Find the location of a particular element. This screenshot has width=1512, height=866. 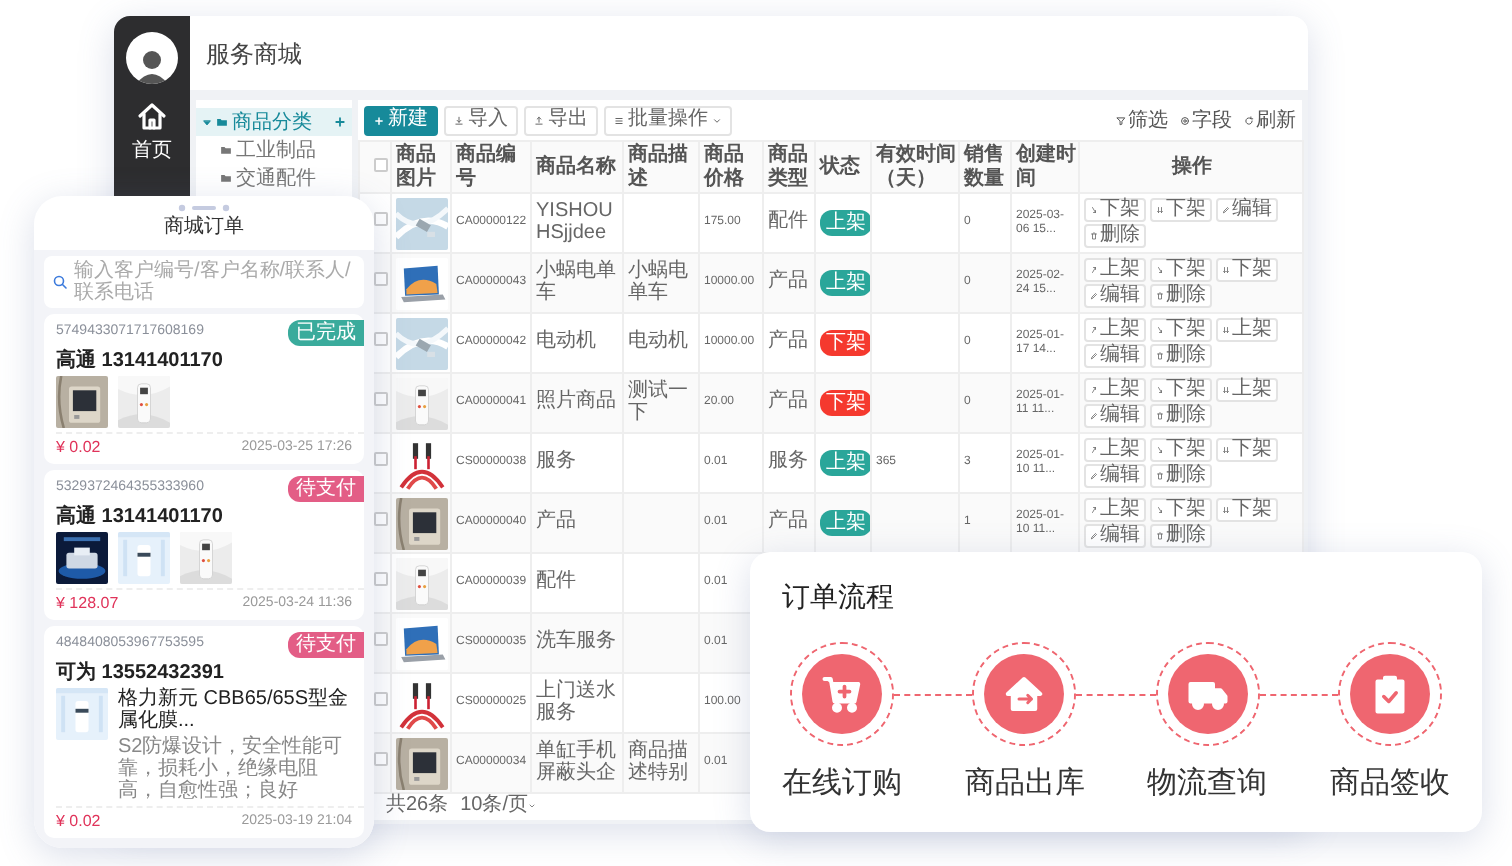

upload-icon is located at coordinates (539, 120).